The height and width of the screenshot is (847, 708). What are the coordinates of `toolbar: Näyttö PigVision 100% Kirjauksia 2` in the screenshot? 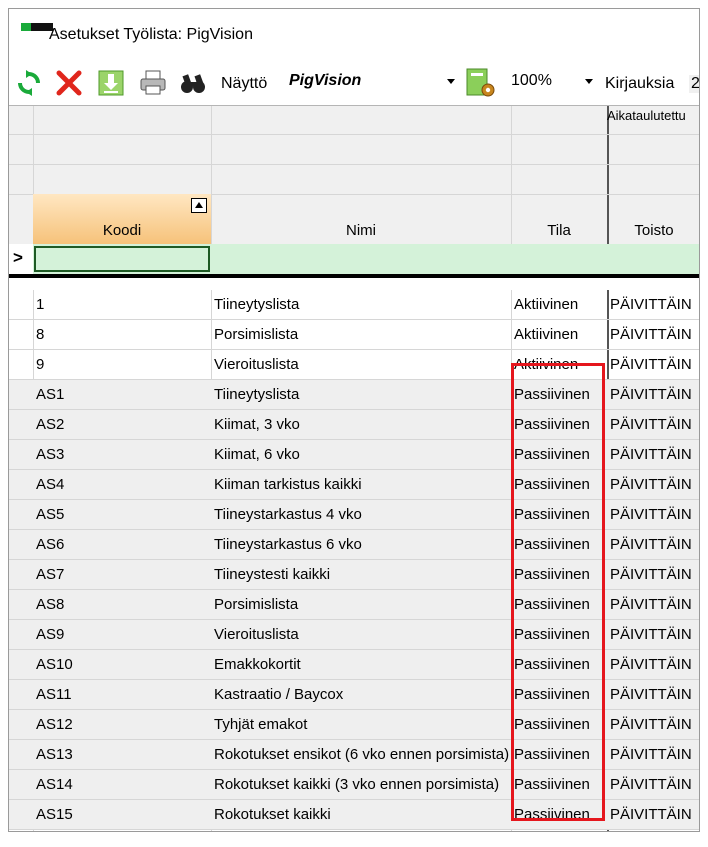 It's located at (354, 83).